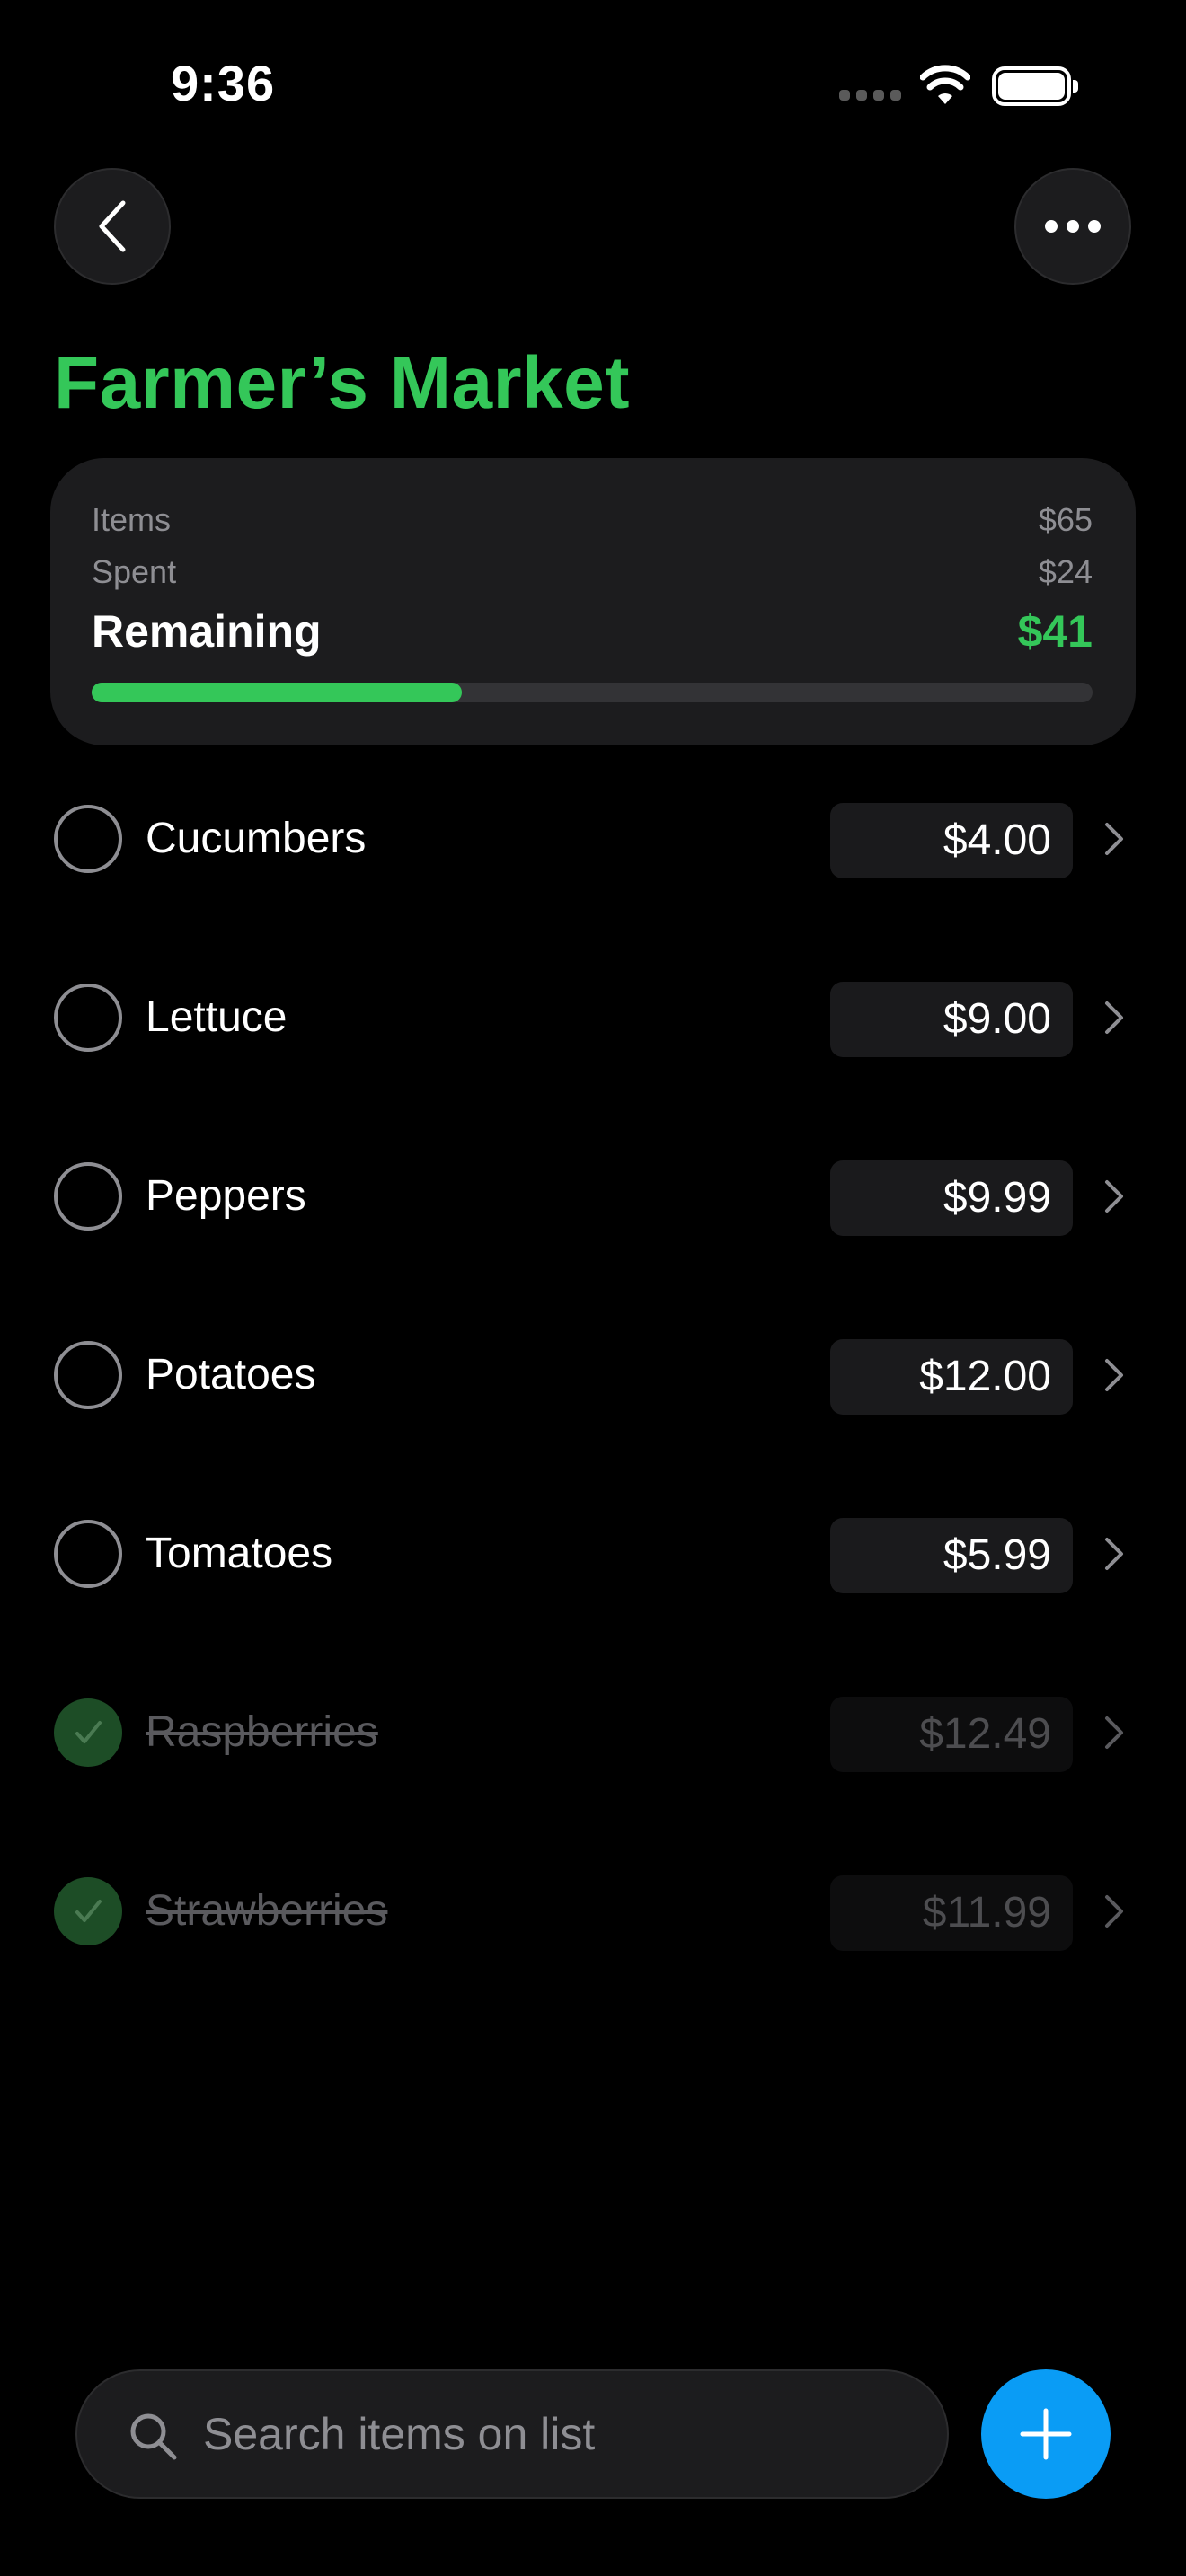 The width and height of the screenshot is (1186, 2576). Describe the element at coordinates (1065, 571) in the screenshot. I see `spent-value: $24` at that location.